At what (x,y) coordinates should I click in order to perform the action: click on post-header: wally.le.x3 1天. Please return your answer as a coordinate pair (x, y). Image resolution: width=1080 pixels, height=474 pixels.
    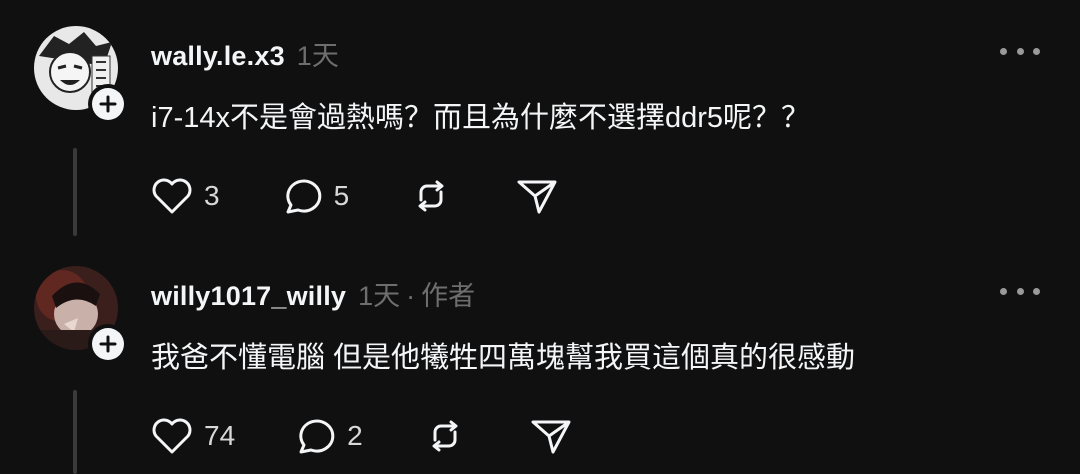
    Looking at the image, I should click on (245, 53).